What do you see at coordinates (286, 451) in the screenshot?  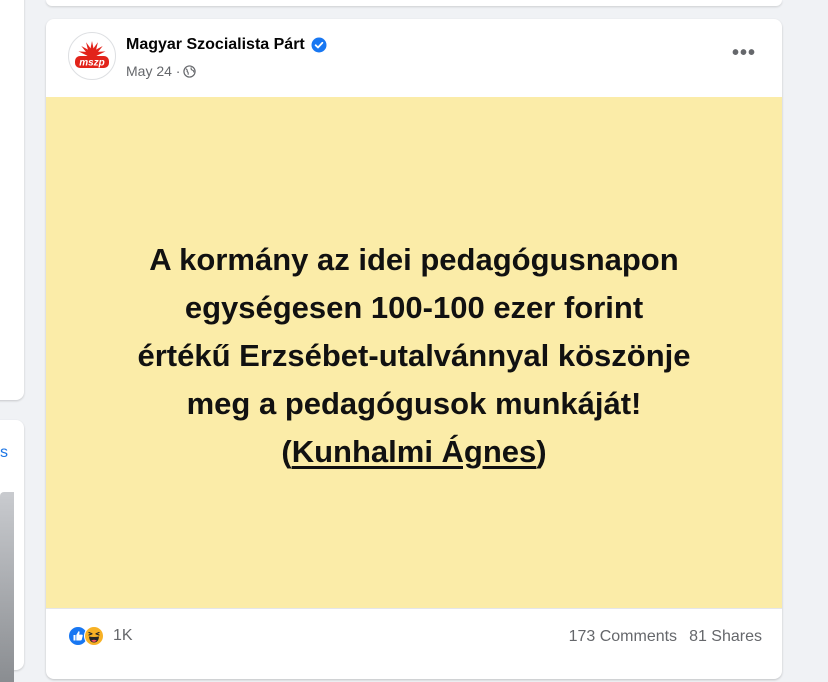 I see `attribution-open-paren: (` at bounding box center [286, 451].